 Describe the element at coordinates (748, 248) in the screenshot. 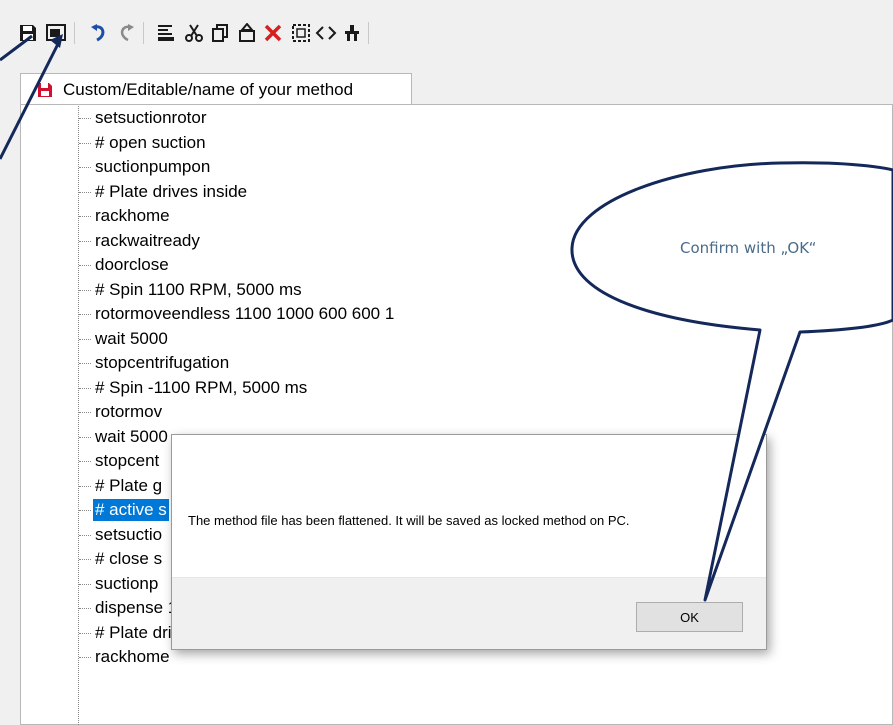

I see `callout-text: Confirm with „OK“` at that location.